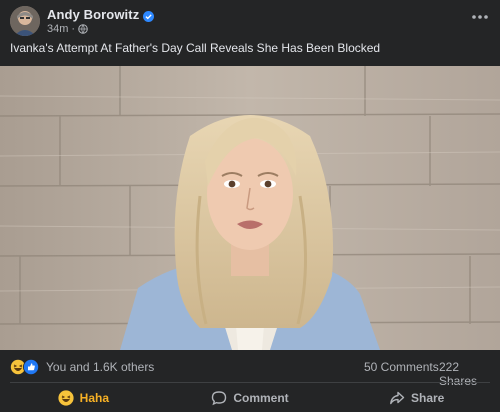  I want to click on post-actions: Haha Comment Share, so click(250, 398).